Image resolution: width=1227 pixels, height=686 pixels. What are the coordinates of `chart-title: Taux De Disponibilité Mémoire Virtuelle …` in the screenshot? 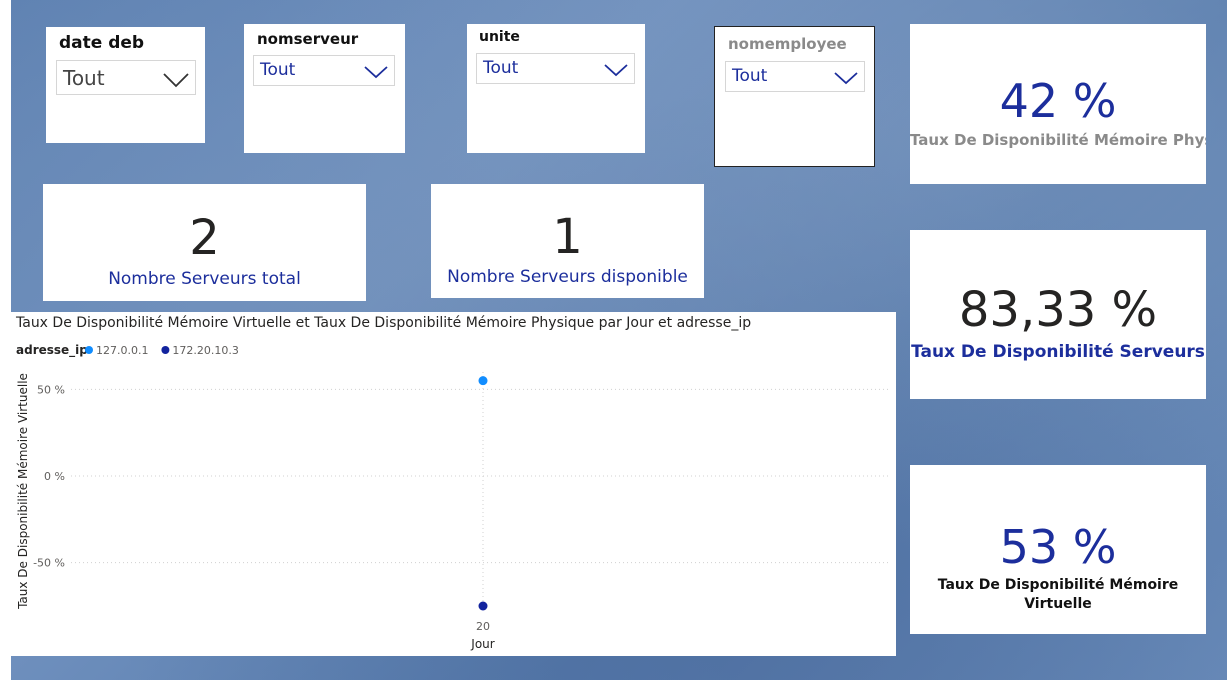 It's located at (383, 323).